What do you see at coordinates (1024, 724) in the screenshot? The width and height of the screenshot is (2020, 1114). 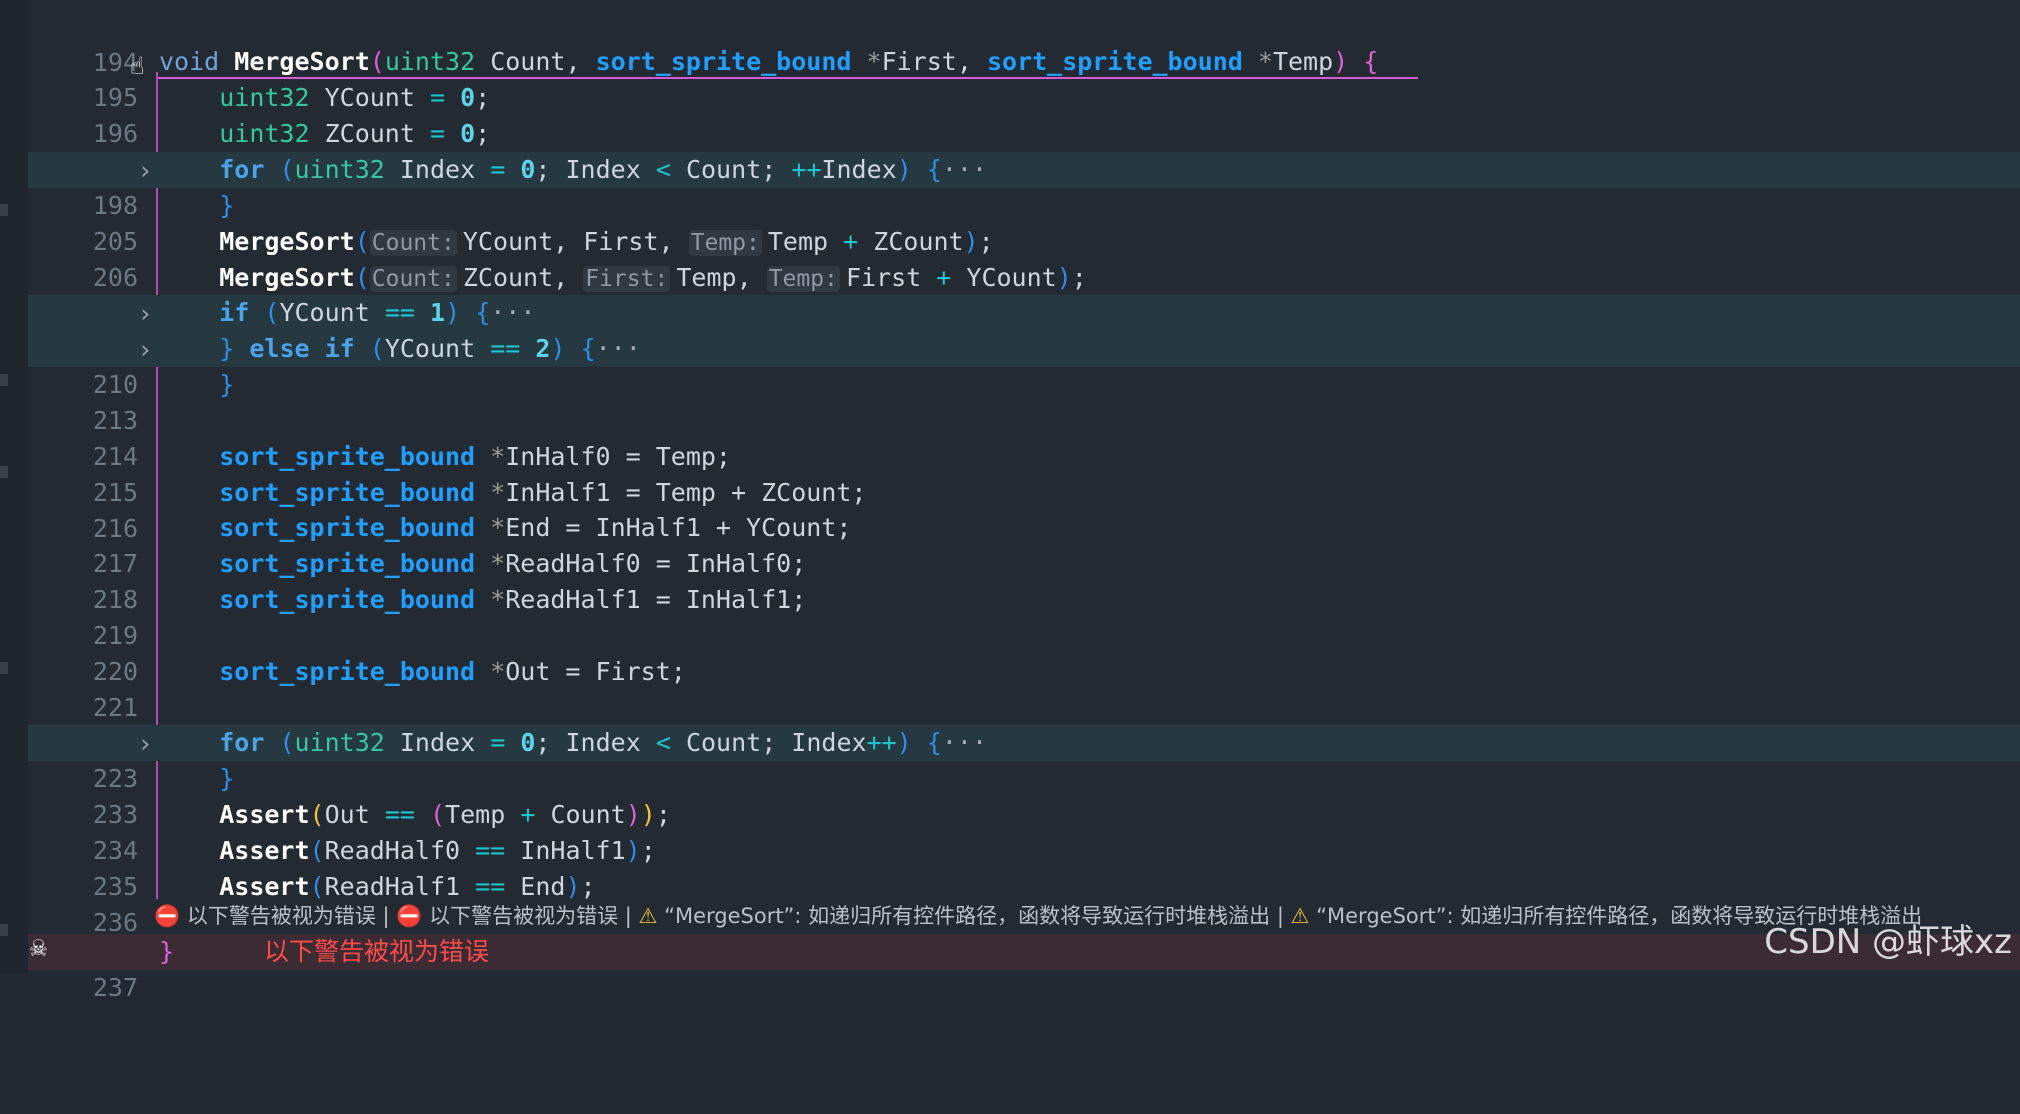 I see `code-line: 222` at bounding box center [1024, 724].